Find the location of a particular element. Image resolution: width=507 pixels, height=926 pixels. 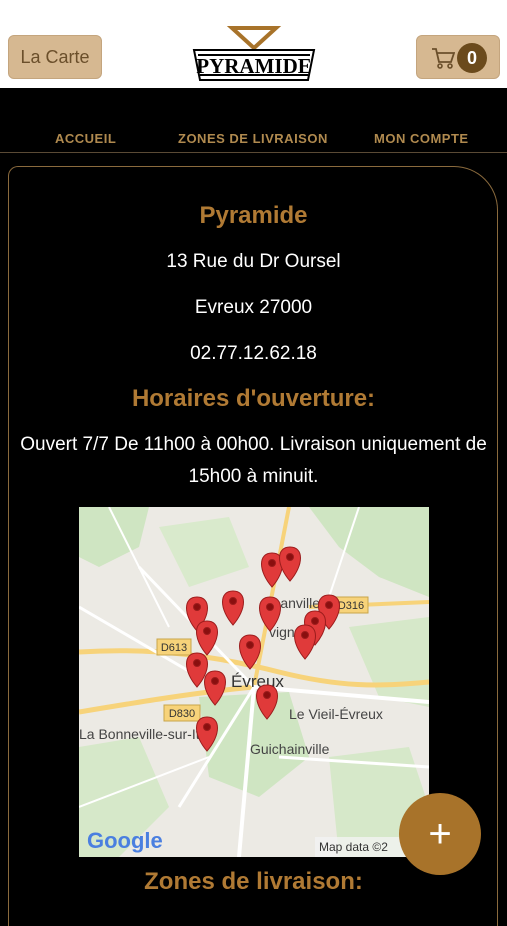

place-label-evreux: Évreux is located at coordinates (257, 681).